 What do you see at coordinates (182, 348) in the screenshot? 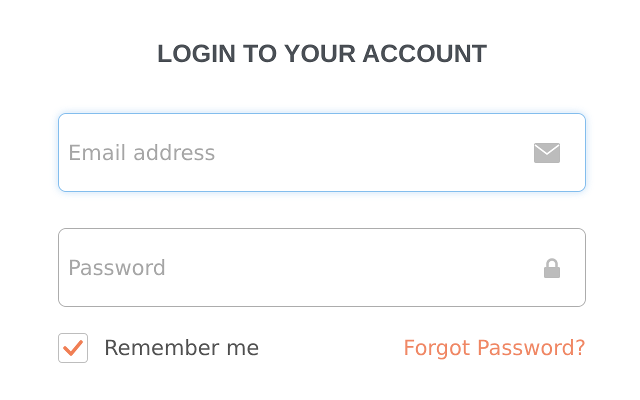
I see `remember-label: Remember me` at bounding box center [182, 348].